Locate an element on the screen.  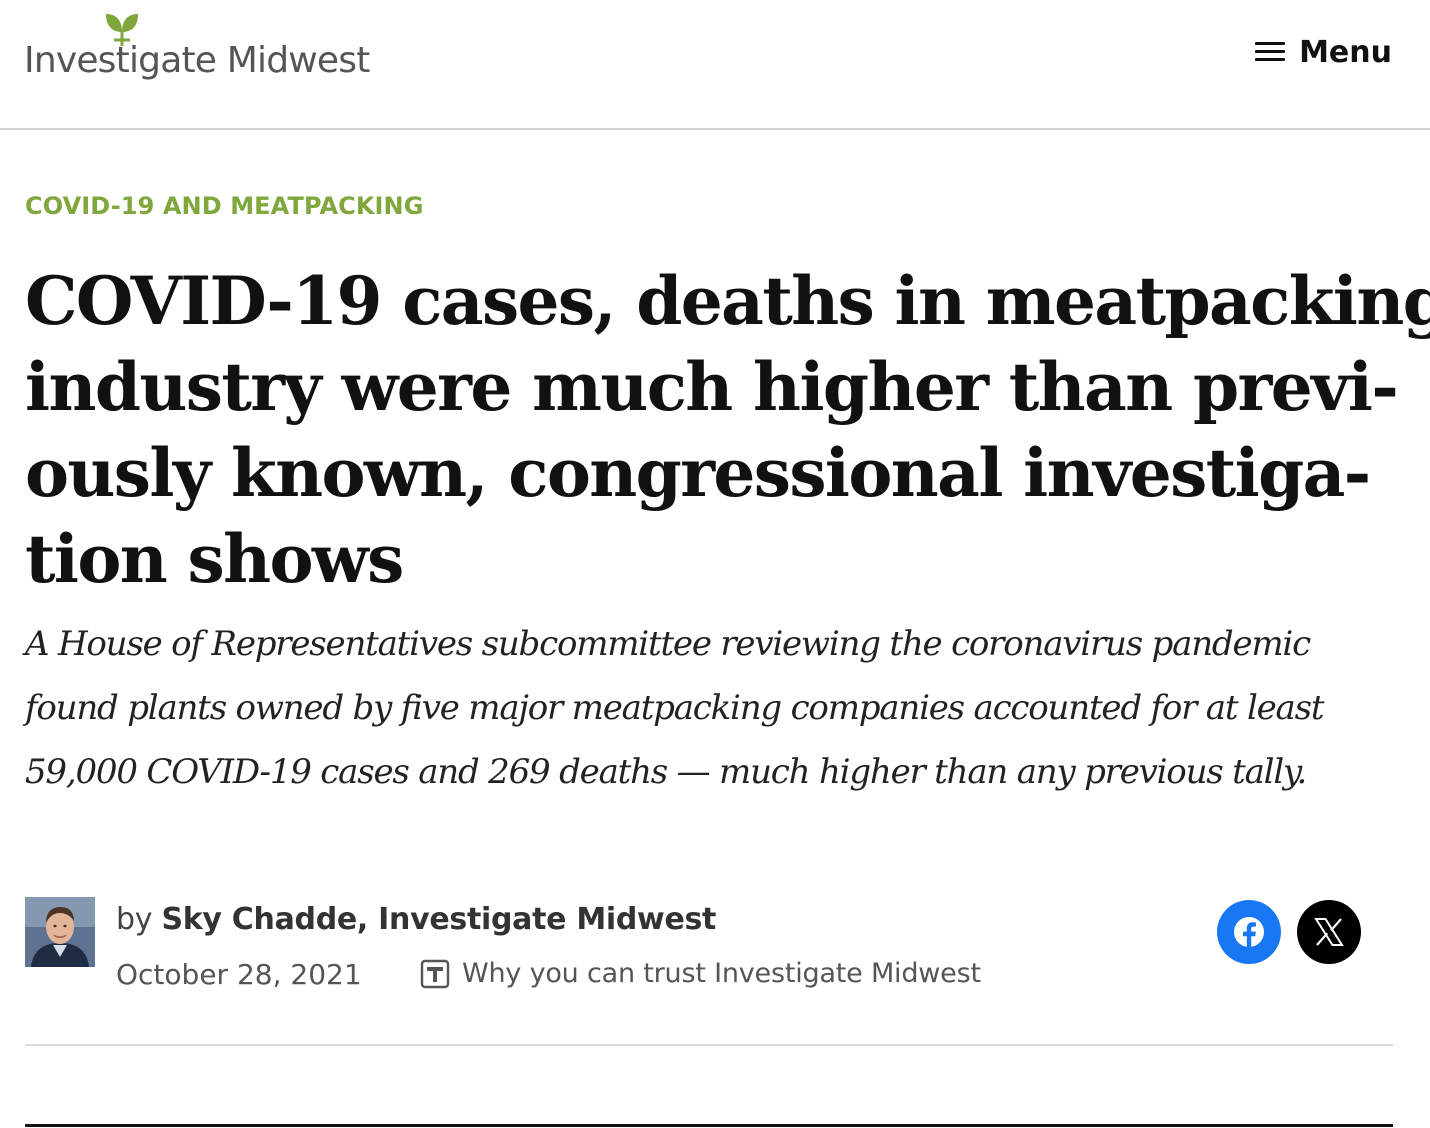
menu-button: Menu is located at coordinates (1323, 52).